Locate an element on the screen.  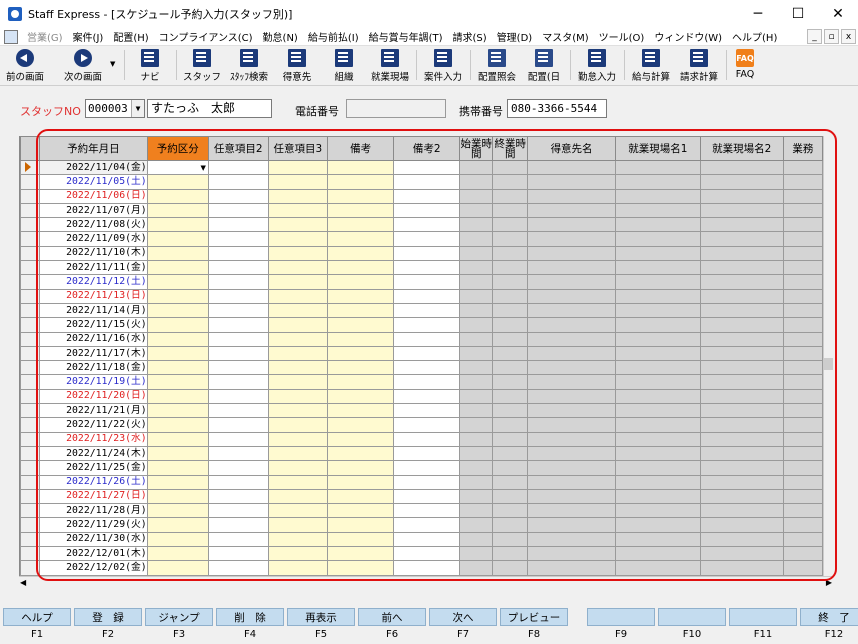
faq-button: FAQ FAQ is located at coordinates (745, 66).